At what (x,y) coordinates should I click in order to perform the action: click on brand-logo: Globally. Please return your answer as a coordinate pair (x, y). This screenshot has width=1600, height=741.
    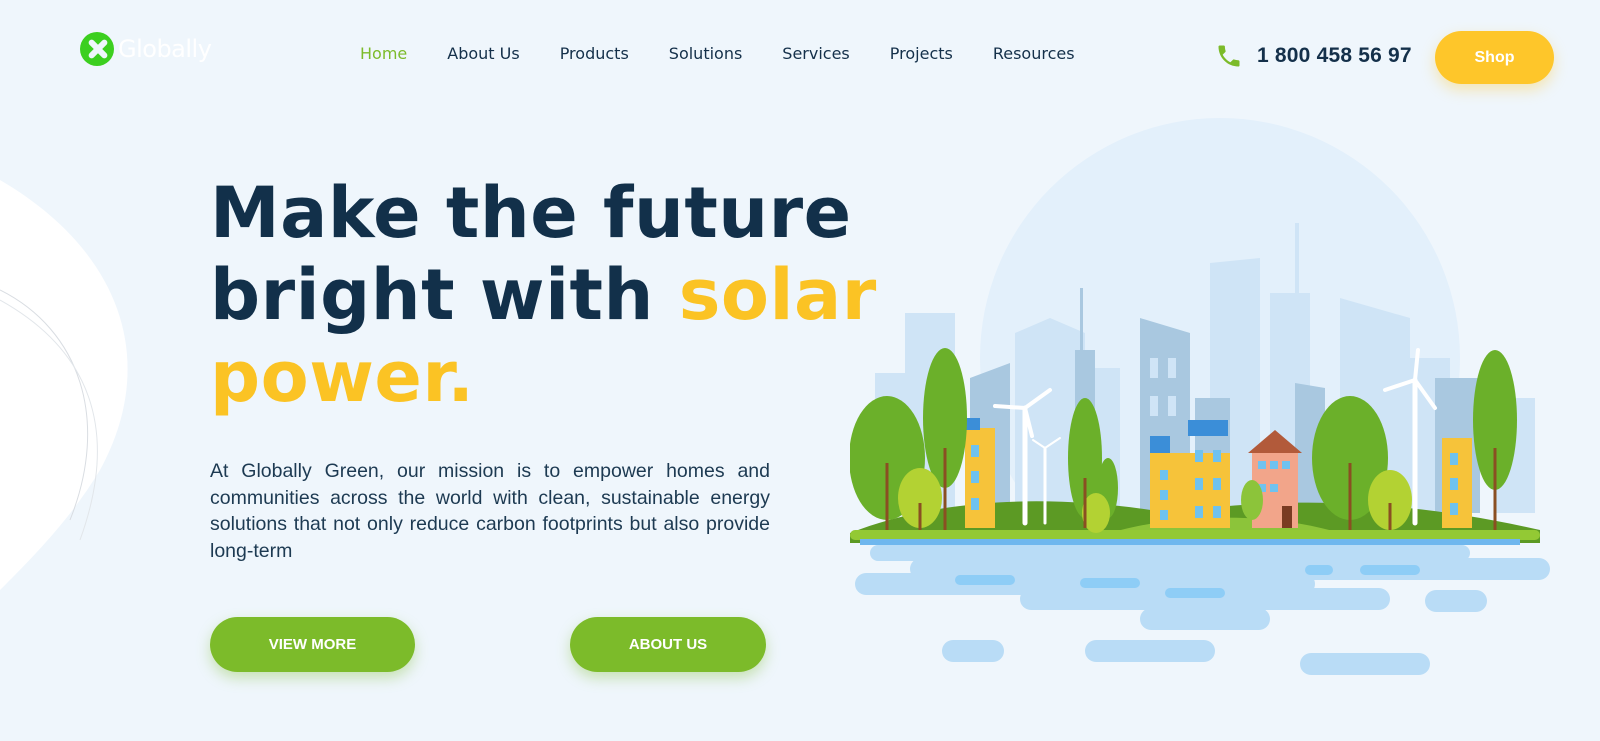
    Looking at the image, I should click on (146, 49).